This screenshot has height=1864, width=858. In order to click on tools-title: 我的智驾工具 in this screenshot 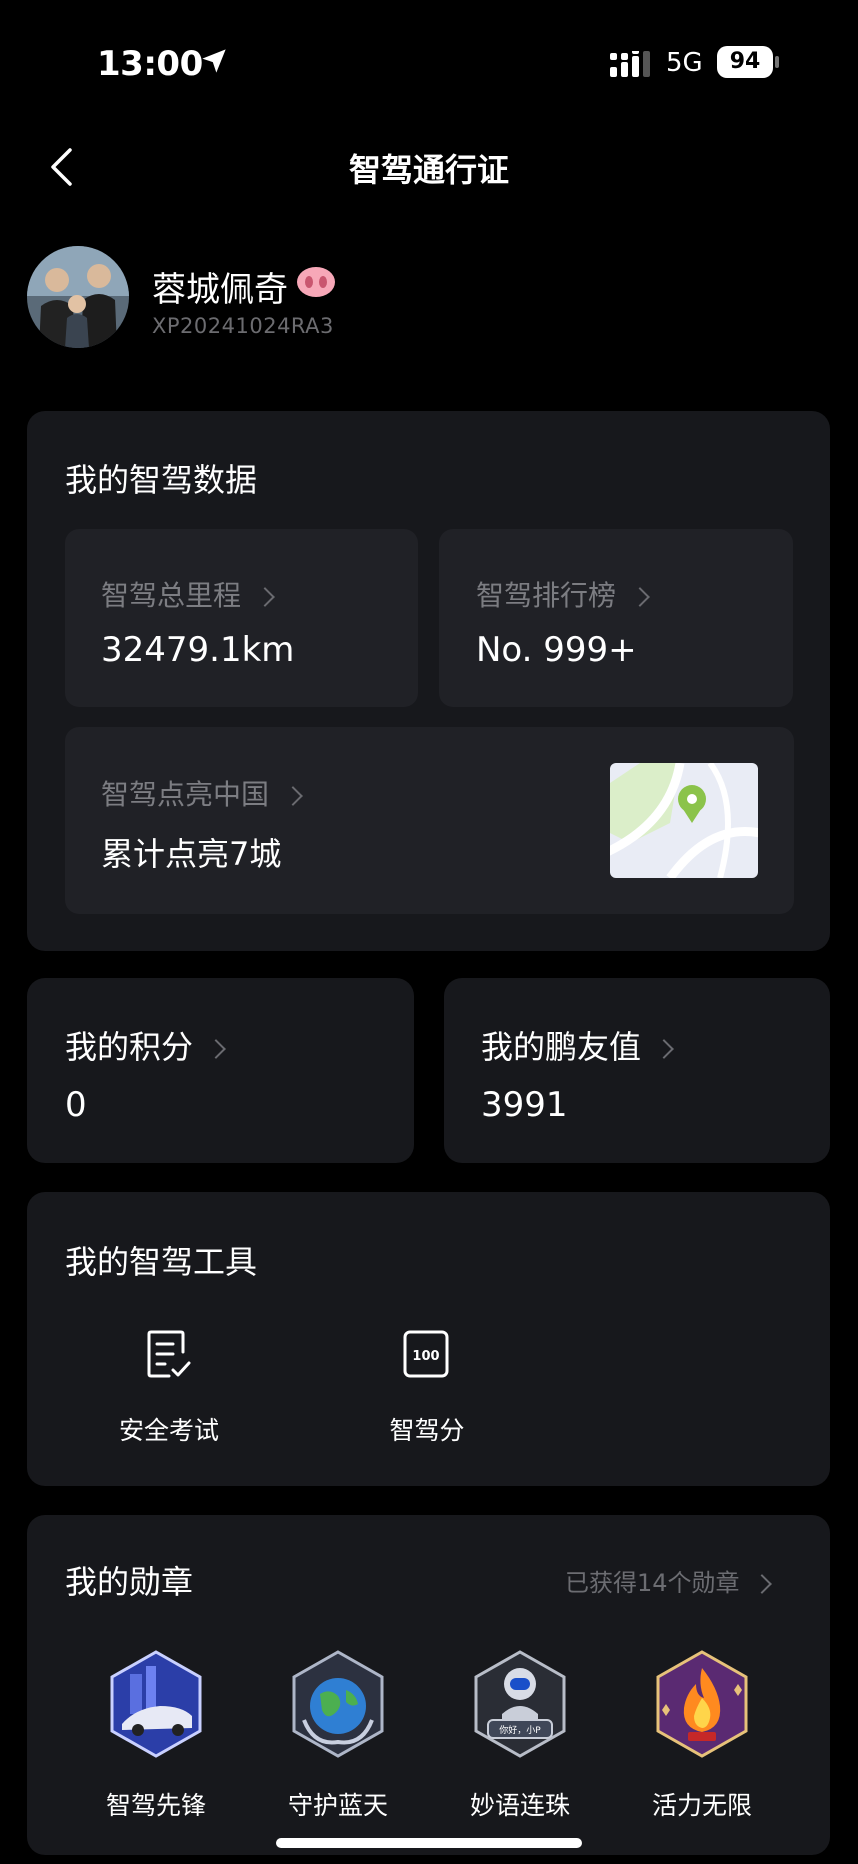, I will do `click(161, 1262)`.